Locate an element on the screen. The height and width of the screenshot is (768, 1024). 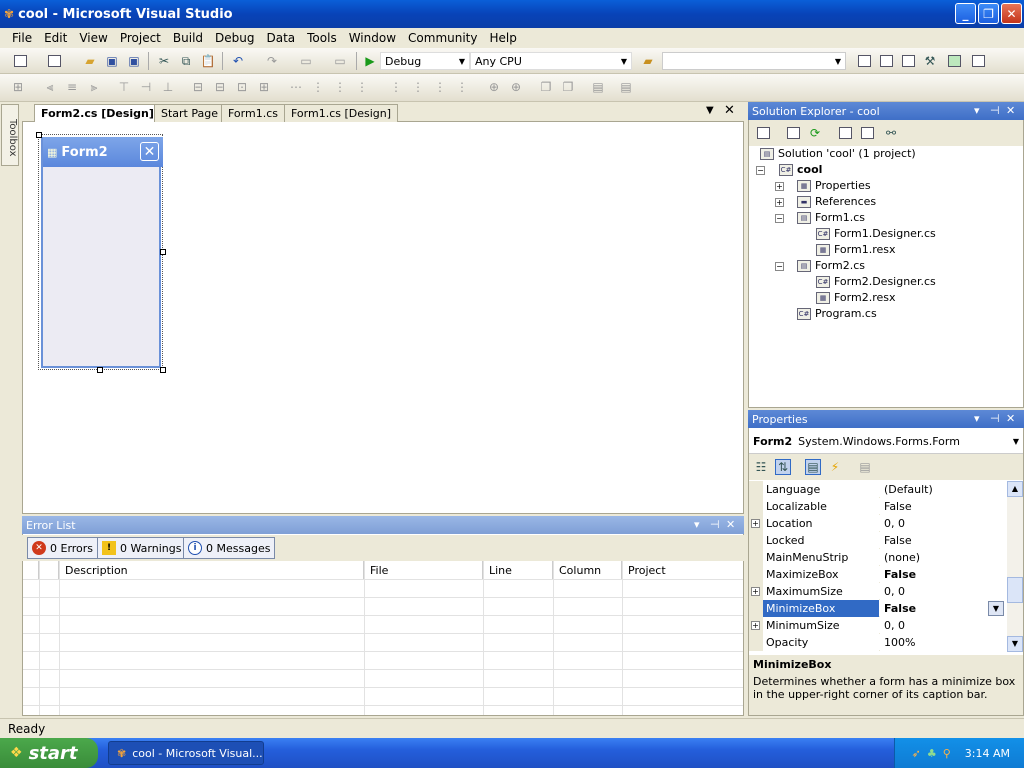
center-horizontally-button: ⊕ is located at coordinates (494, 87).